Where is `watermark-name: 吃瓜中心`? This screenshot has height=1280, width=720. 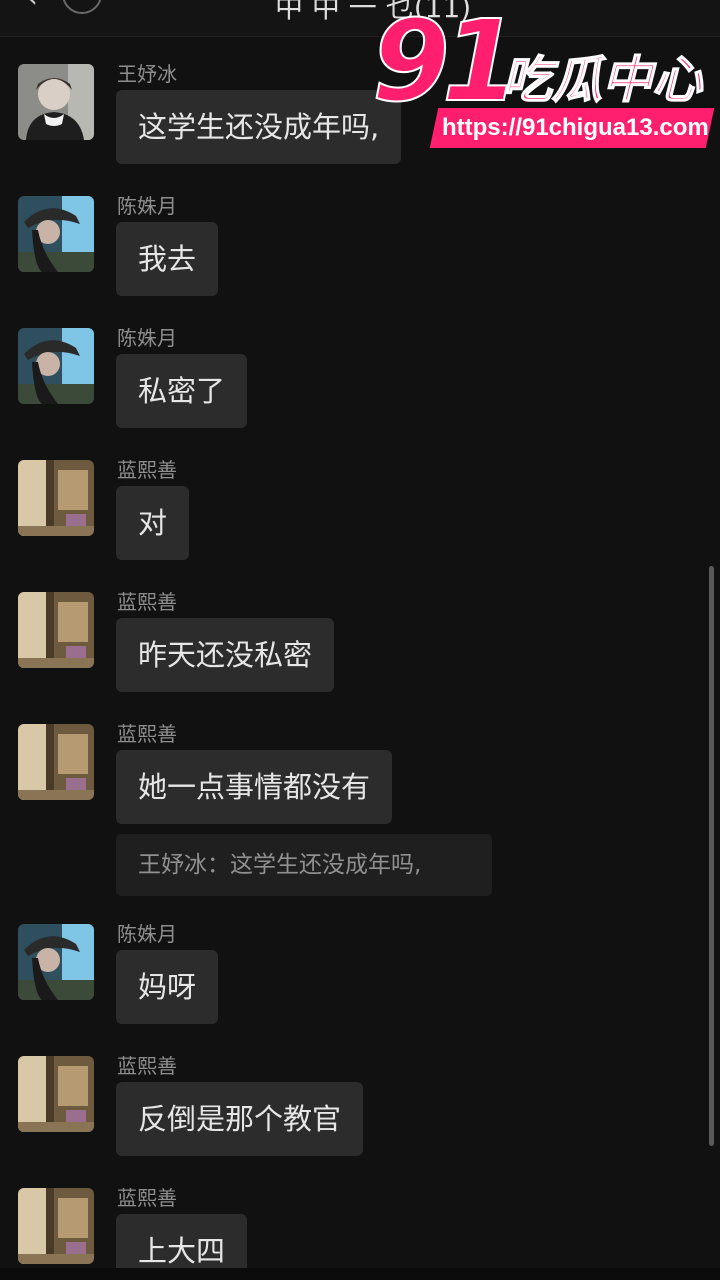
watermark-name: 吃瓜中心 is located at coordinates (602, 80).